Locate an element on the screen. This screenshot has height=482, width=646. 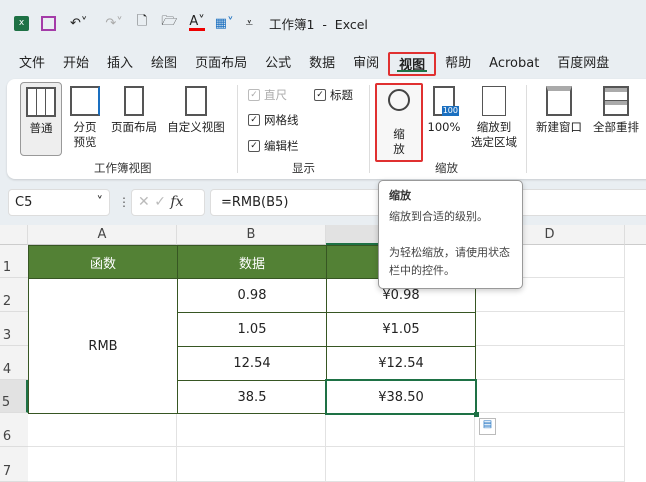
tab-7: 审阅 is located at coordinates (366, 64).